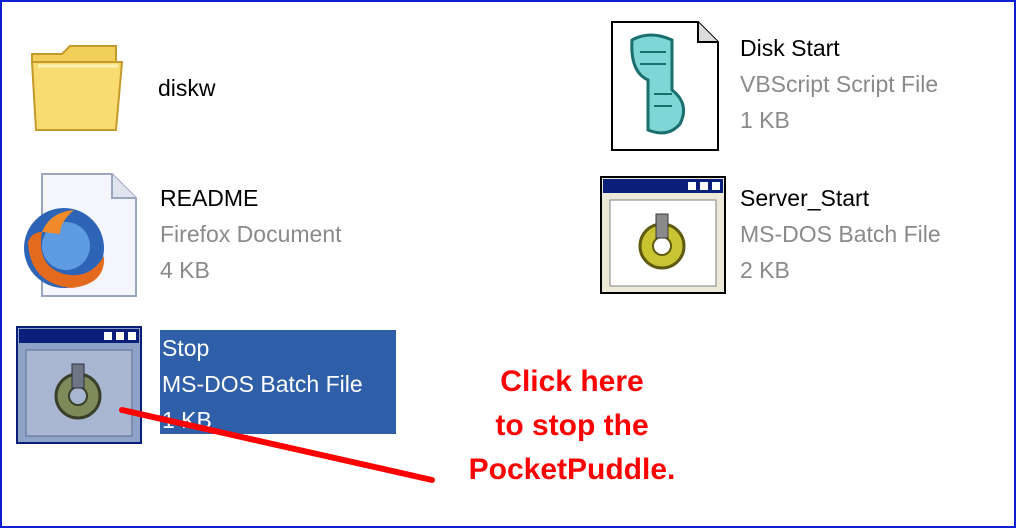 This screenshot has height=528, width=1016. Describe the element at coordinates (572, 381) in the screenshot. I see `annotation-line-1: Click here` at that location.